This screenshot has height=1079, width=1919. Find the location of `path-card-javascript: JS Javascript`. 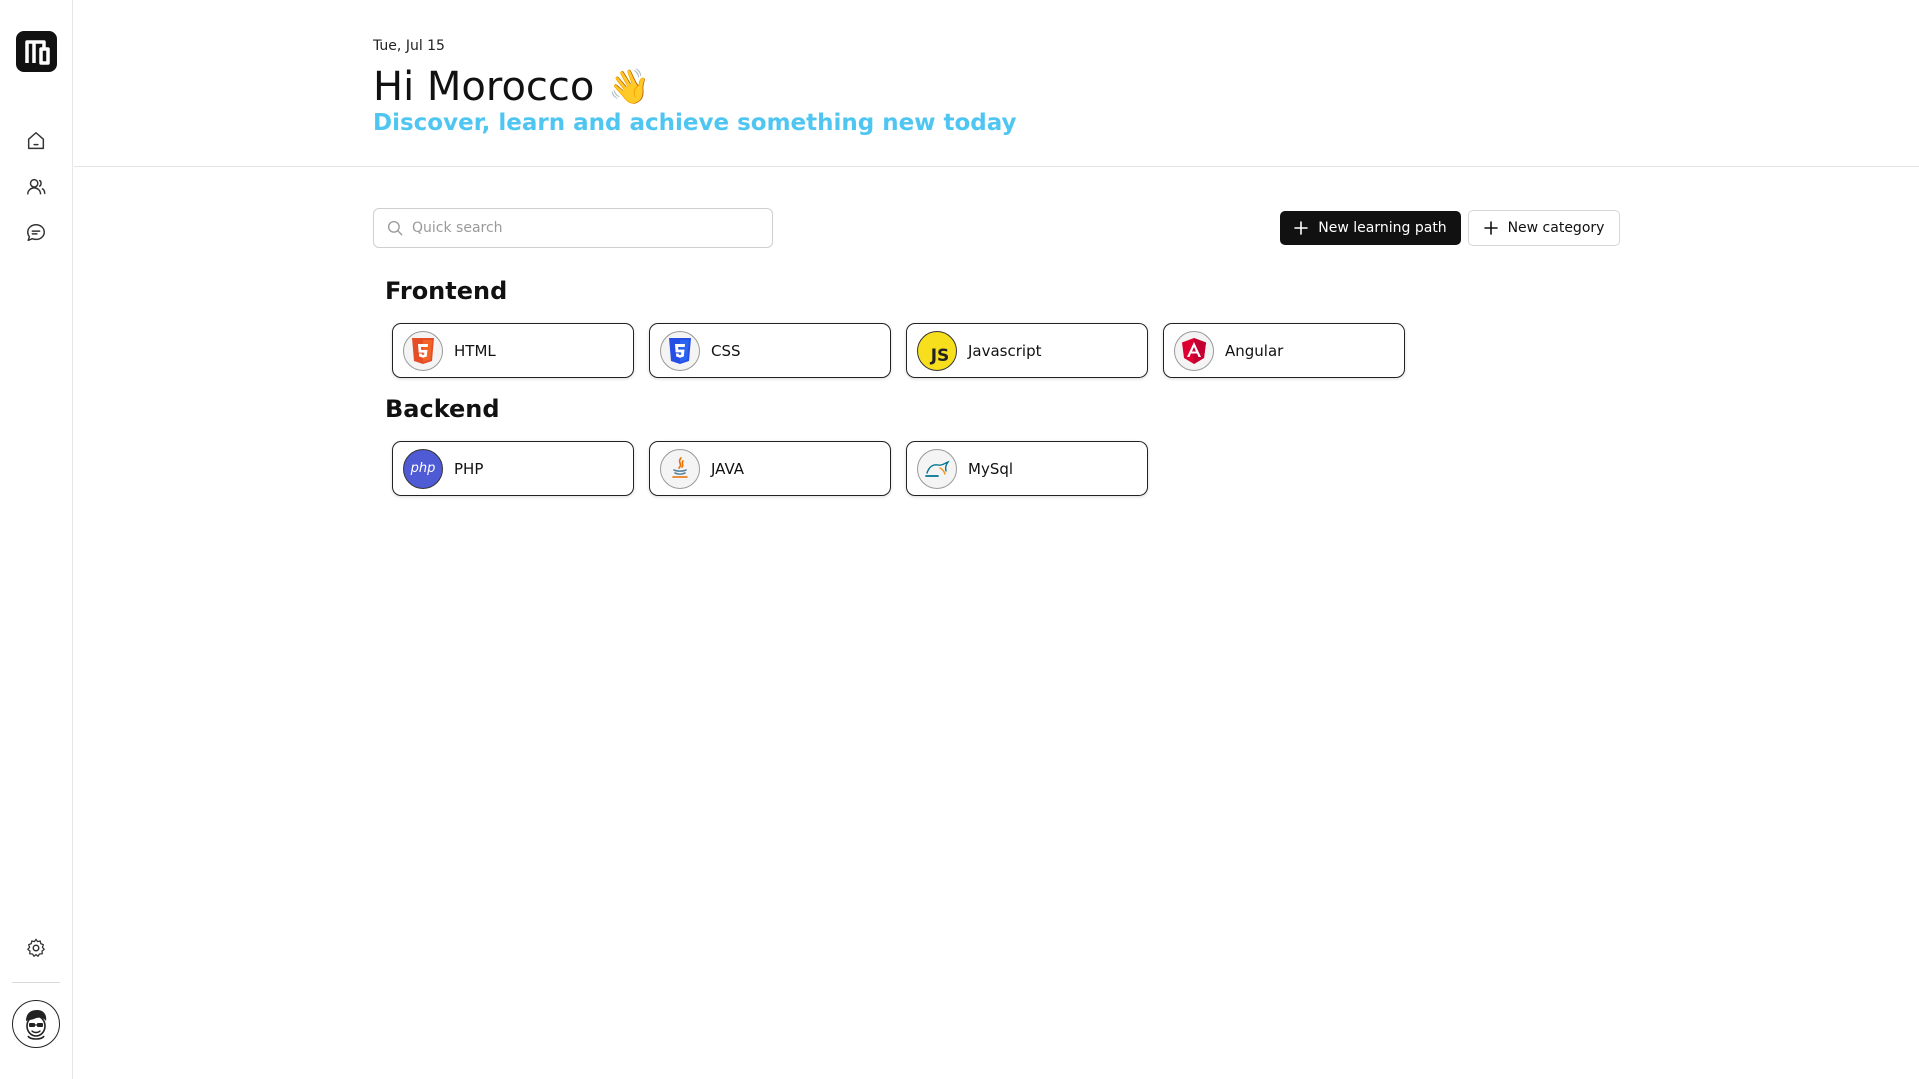

path-card-javascript: JS Javascript is located at coordinates (1027, 350).